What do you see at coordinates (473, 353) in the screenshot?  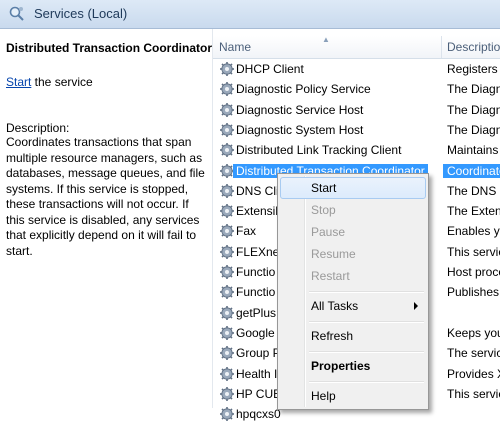 I see `service-description-cell: The service` at bounding box center [473, 353].